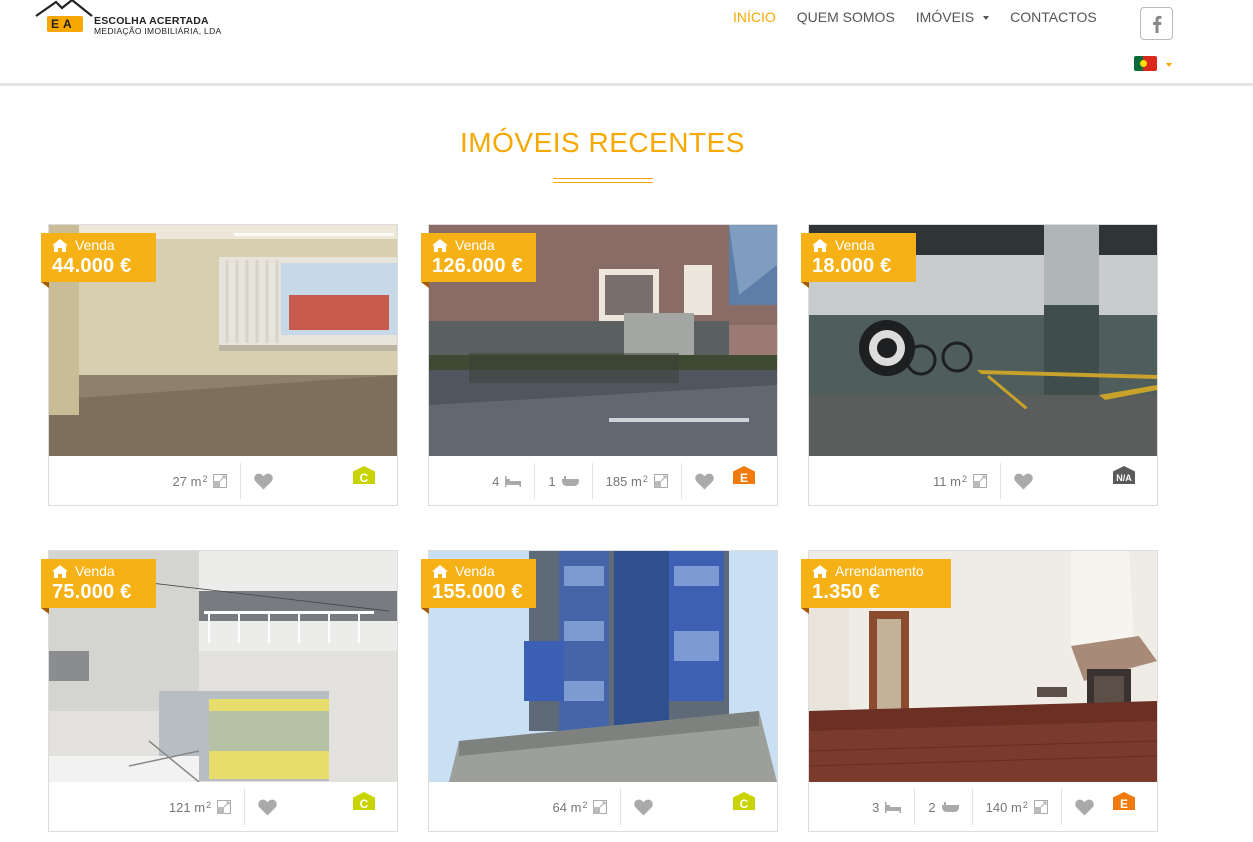  I want to click on listing-meta: 4 1 185 m2, so click(603, 481).